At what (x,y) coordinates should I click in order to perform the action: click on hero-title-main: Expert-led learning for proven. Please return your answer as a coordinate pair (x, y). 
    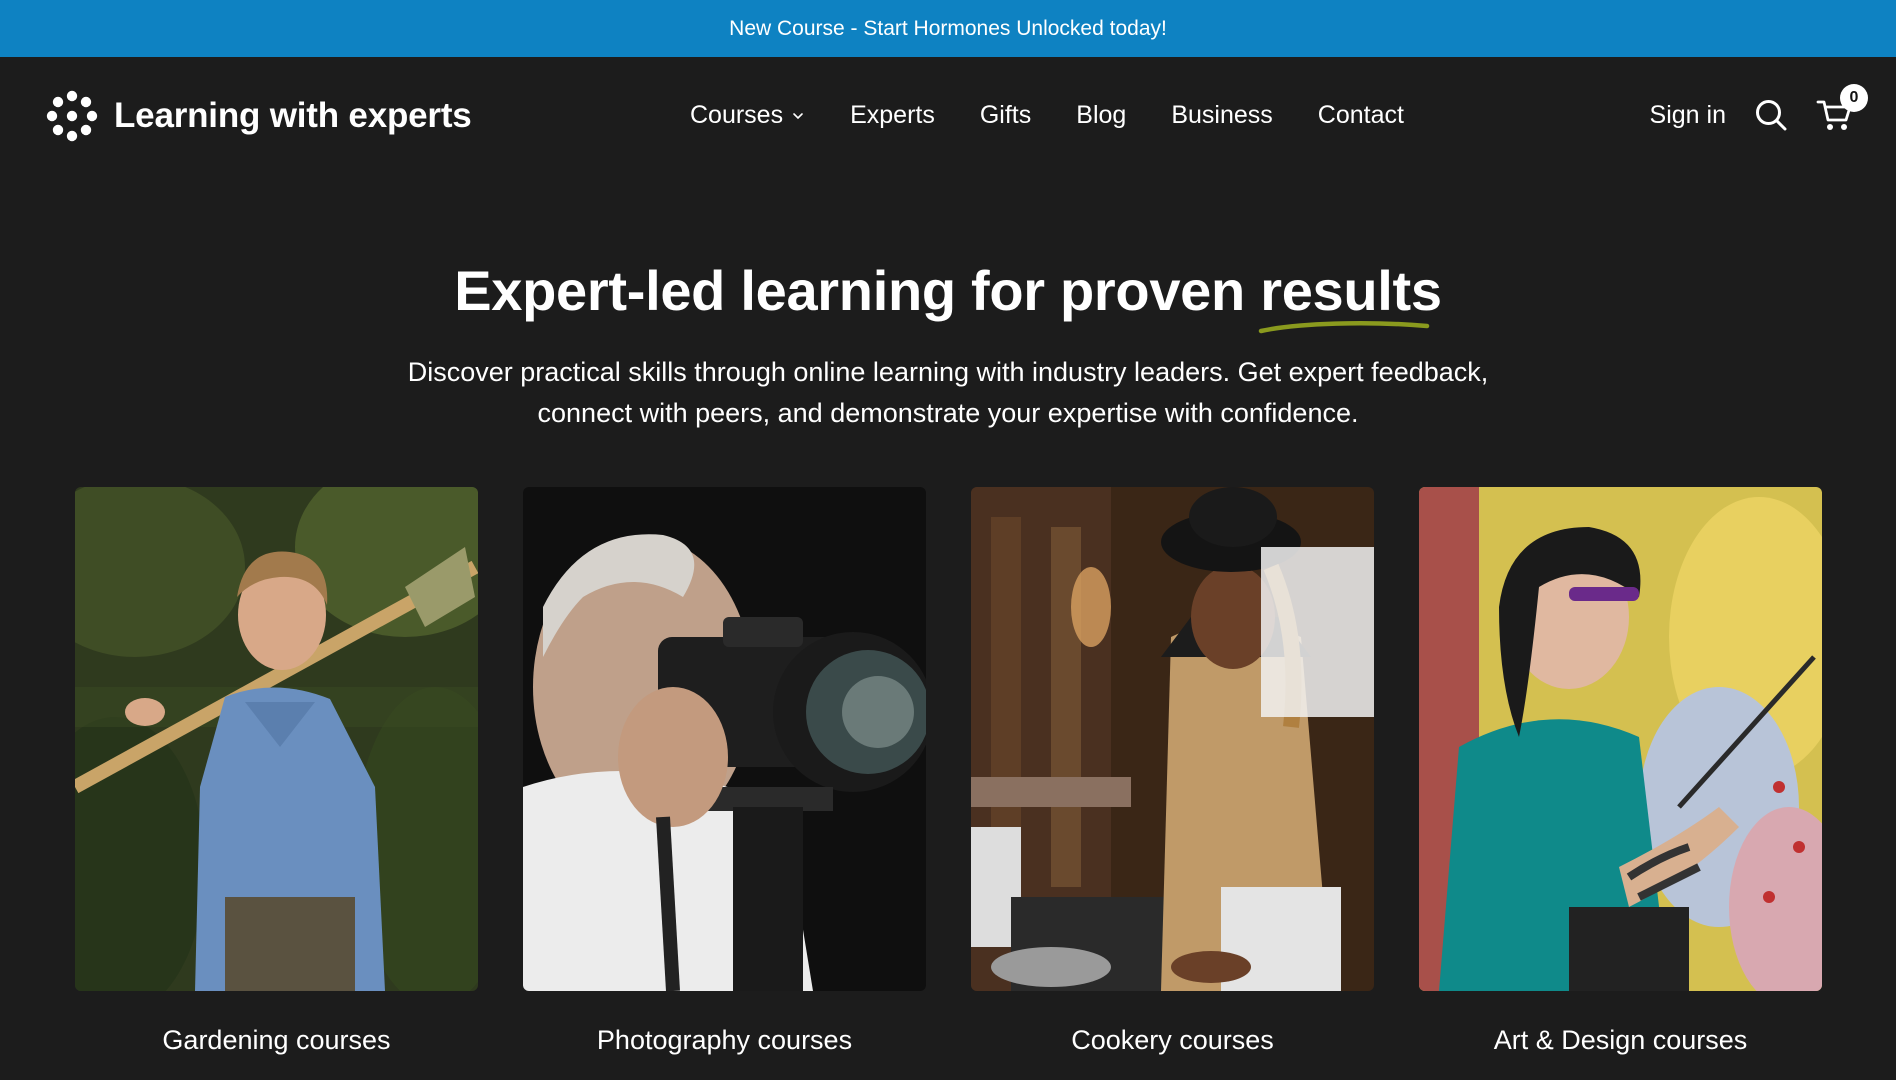
    Looking at the image, I should click on (857, 290).